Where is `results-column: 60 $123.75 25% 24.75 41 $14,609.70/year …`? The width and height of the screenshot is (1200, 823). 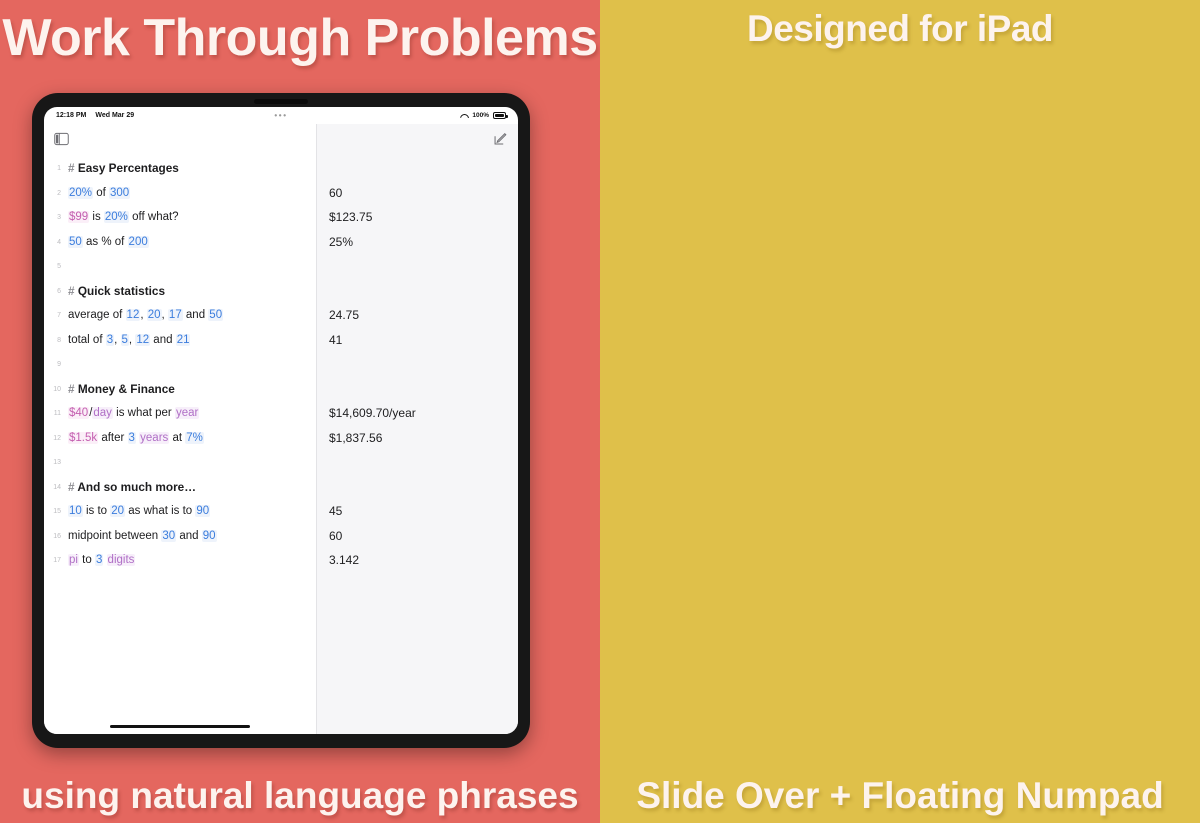 results-column: 60 $123.75 25% 24.75 41 $14,609.70/year … is located at coordinates (417, 429).